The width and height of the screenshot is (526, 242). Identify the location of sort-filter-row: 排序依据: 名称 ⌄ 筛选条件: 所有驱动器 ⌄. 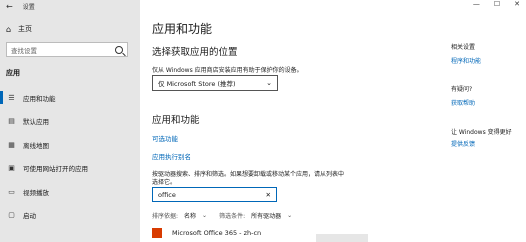
(222, 215).